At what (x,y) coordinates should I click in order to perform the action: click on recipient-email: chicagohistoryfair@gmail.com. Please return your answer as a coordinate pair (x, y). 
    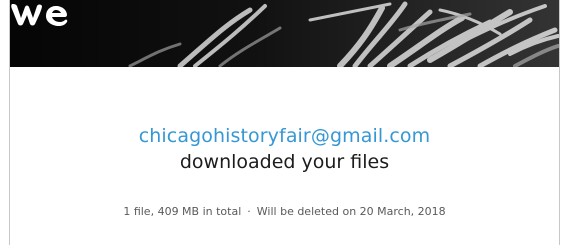
    Looking at the image, I should click on (284, 136).